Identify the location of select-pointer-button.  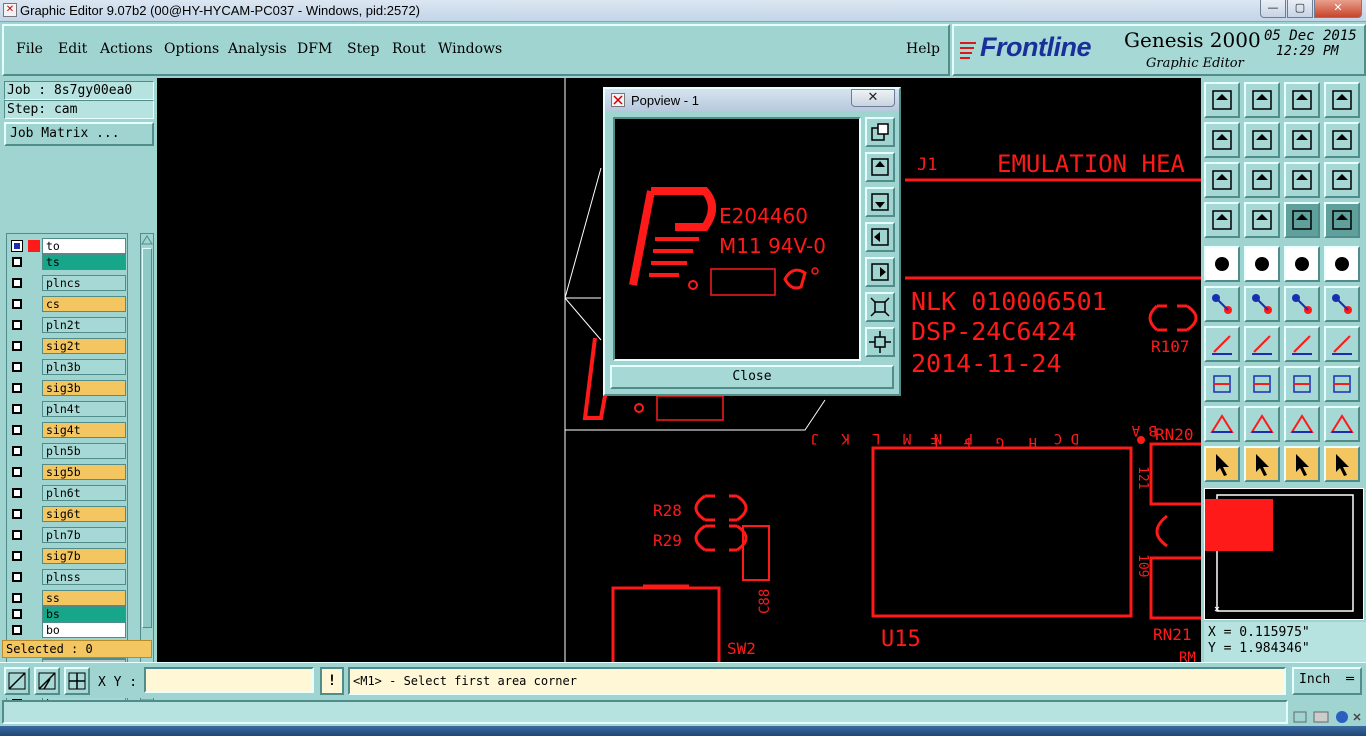
(1222, 464).